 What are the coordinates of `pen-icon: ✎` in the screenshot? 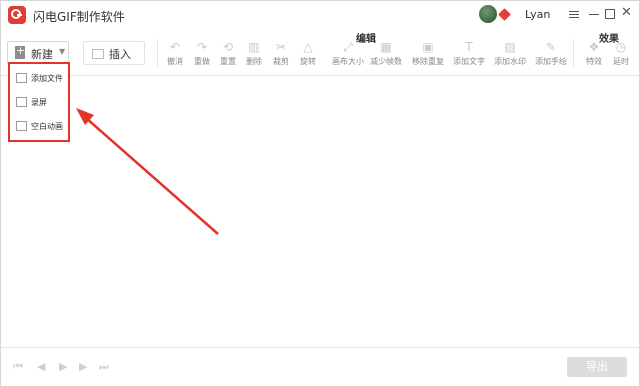 It's located at (551, 47).